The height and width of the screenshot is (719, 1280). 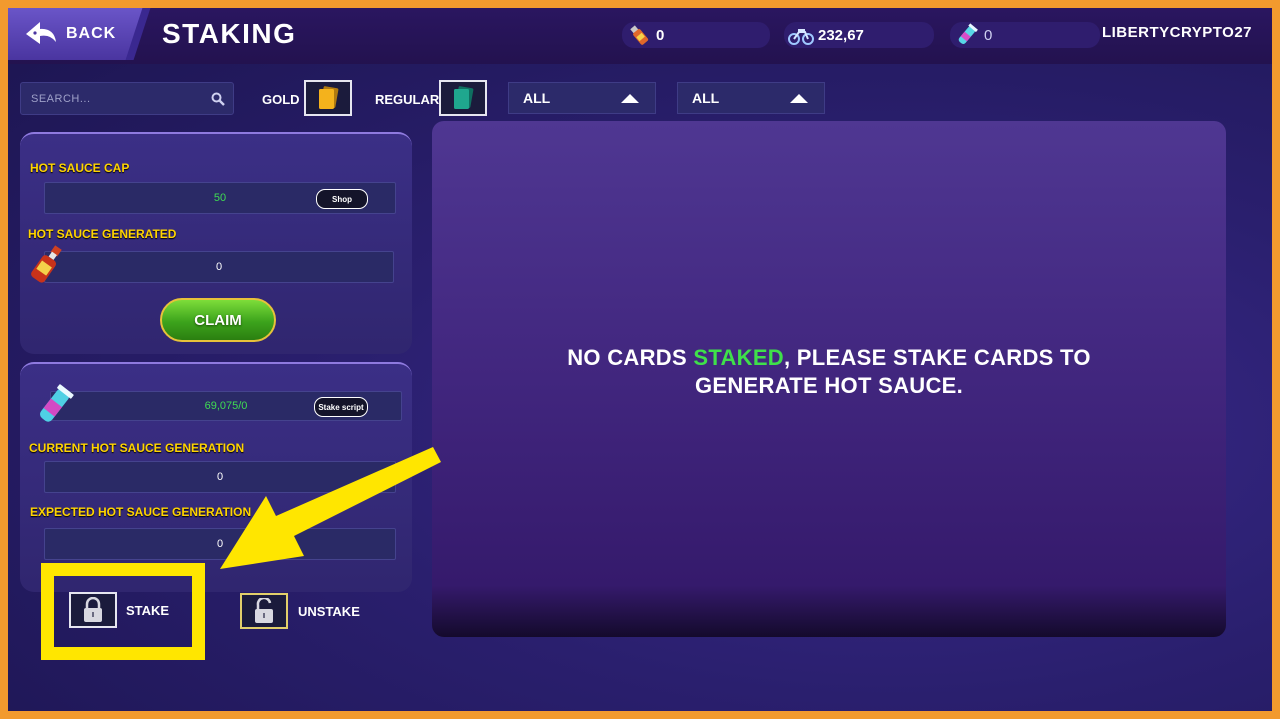 I want to click on script-balance: 0, so click(x=1025, y=35).